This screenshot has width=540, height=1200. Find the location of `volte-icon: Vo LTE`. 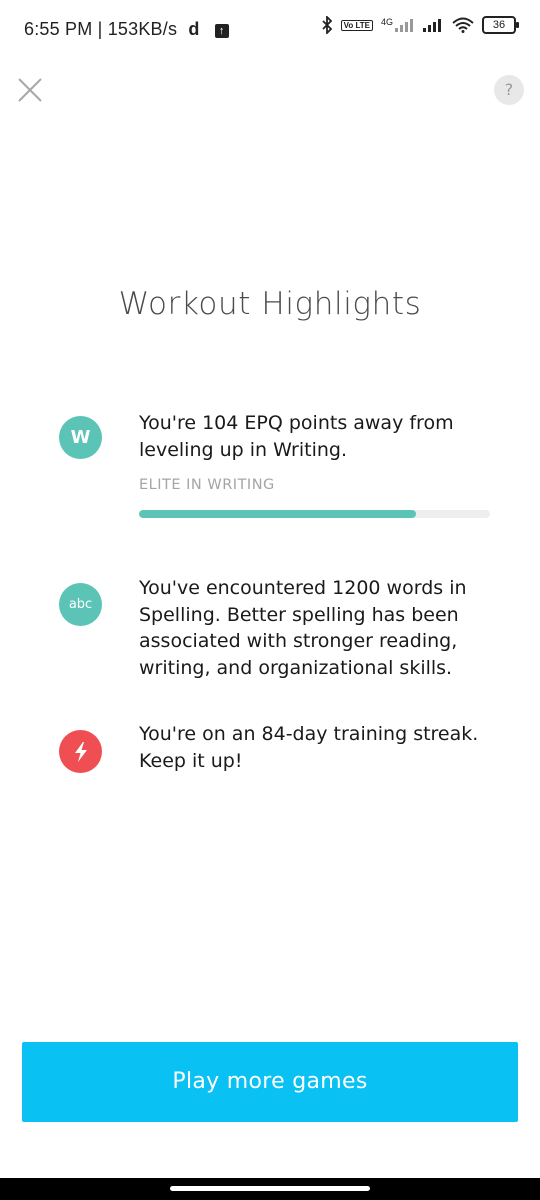

volte-icon: Vo LTE is located at coordinates (356, 25).